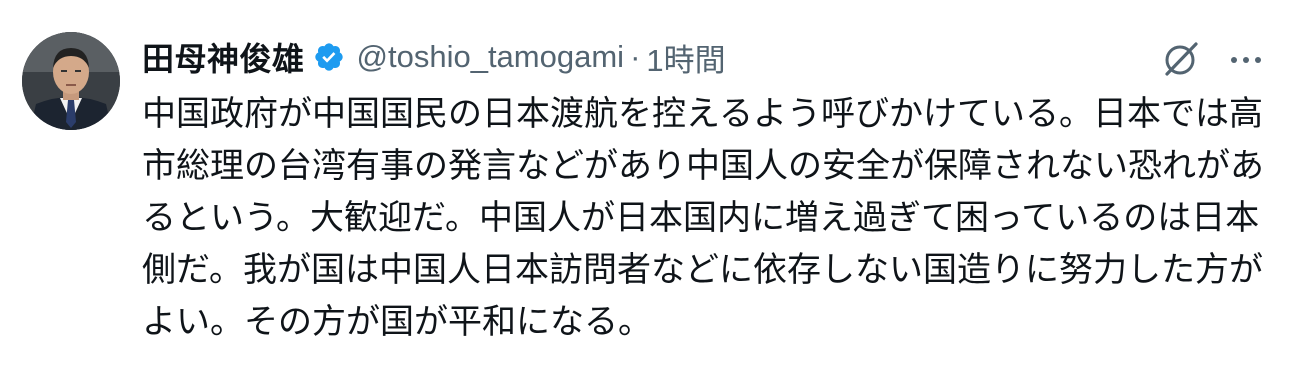 The height and width of the screenshot is (368, 1299). Describe the element at coordinates (223, 57) in the screenshot. I see `display-name: 田母神俊雄` at that location.